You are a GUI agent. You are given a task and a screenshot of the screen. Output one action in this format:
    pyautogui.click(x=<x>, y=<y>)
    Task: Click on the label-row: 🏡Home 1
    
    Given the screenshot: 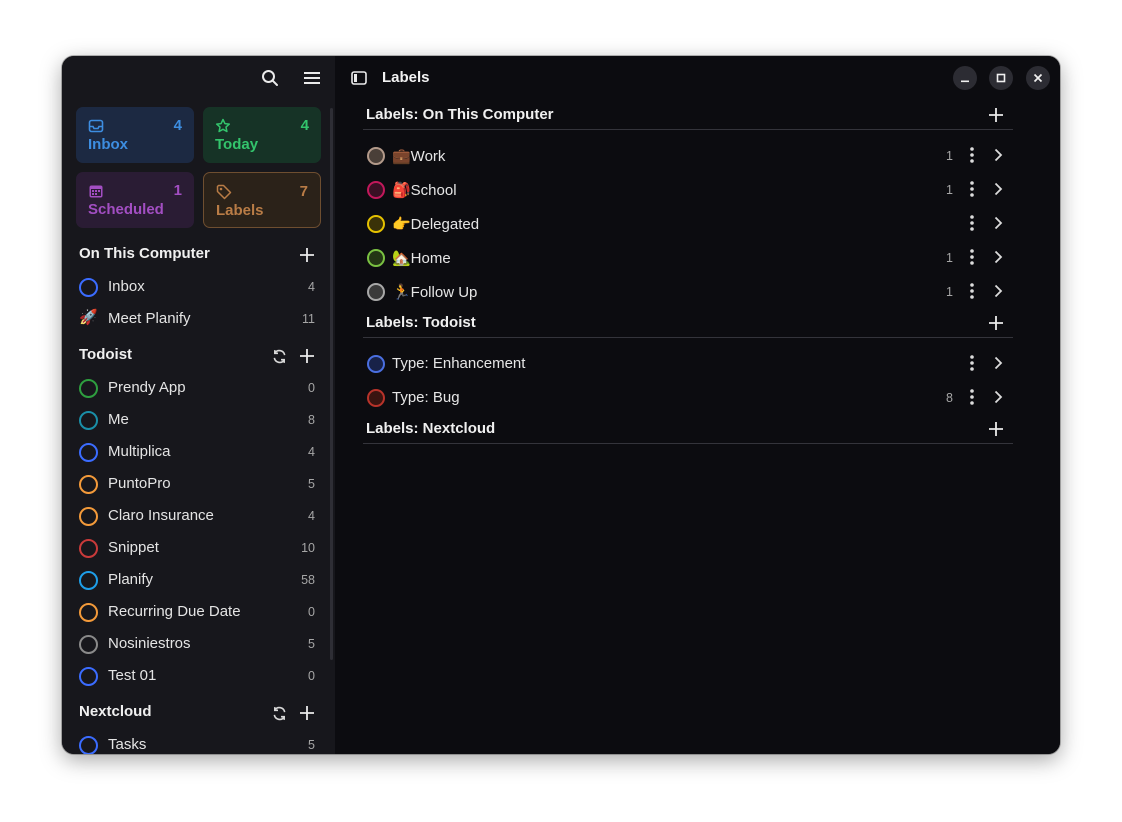 What is the action you would take?
    pyautogui.click(x=688, y=258)
    